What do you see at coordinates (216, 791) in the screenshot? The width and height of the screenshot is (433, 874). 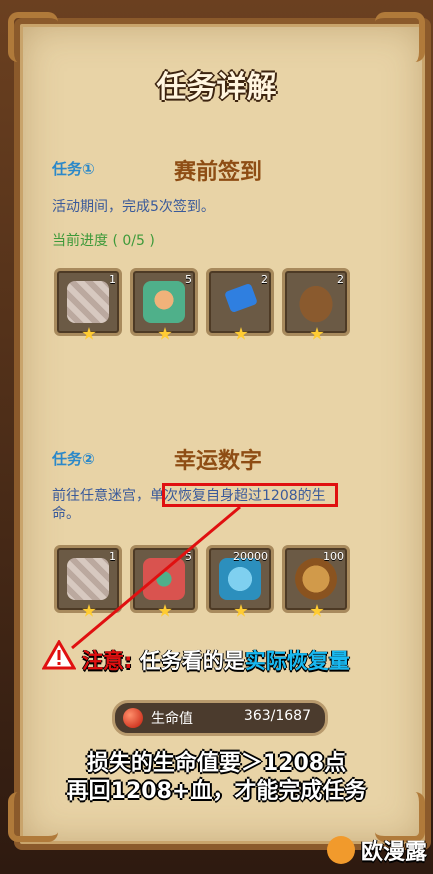 I see `footer-line2: 再回1208+血，才能完成任务` at bounding box center [216, 791].